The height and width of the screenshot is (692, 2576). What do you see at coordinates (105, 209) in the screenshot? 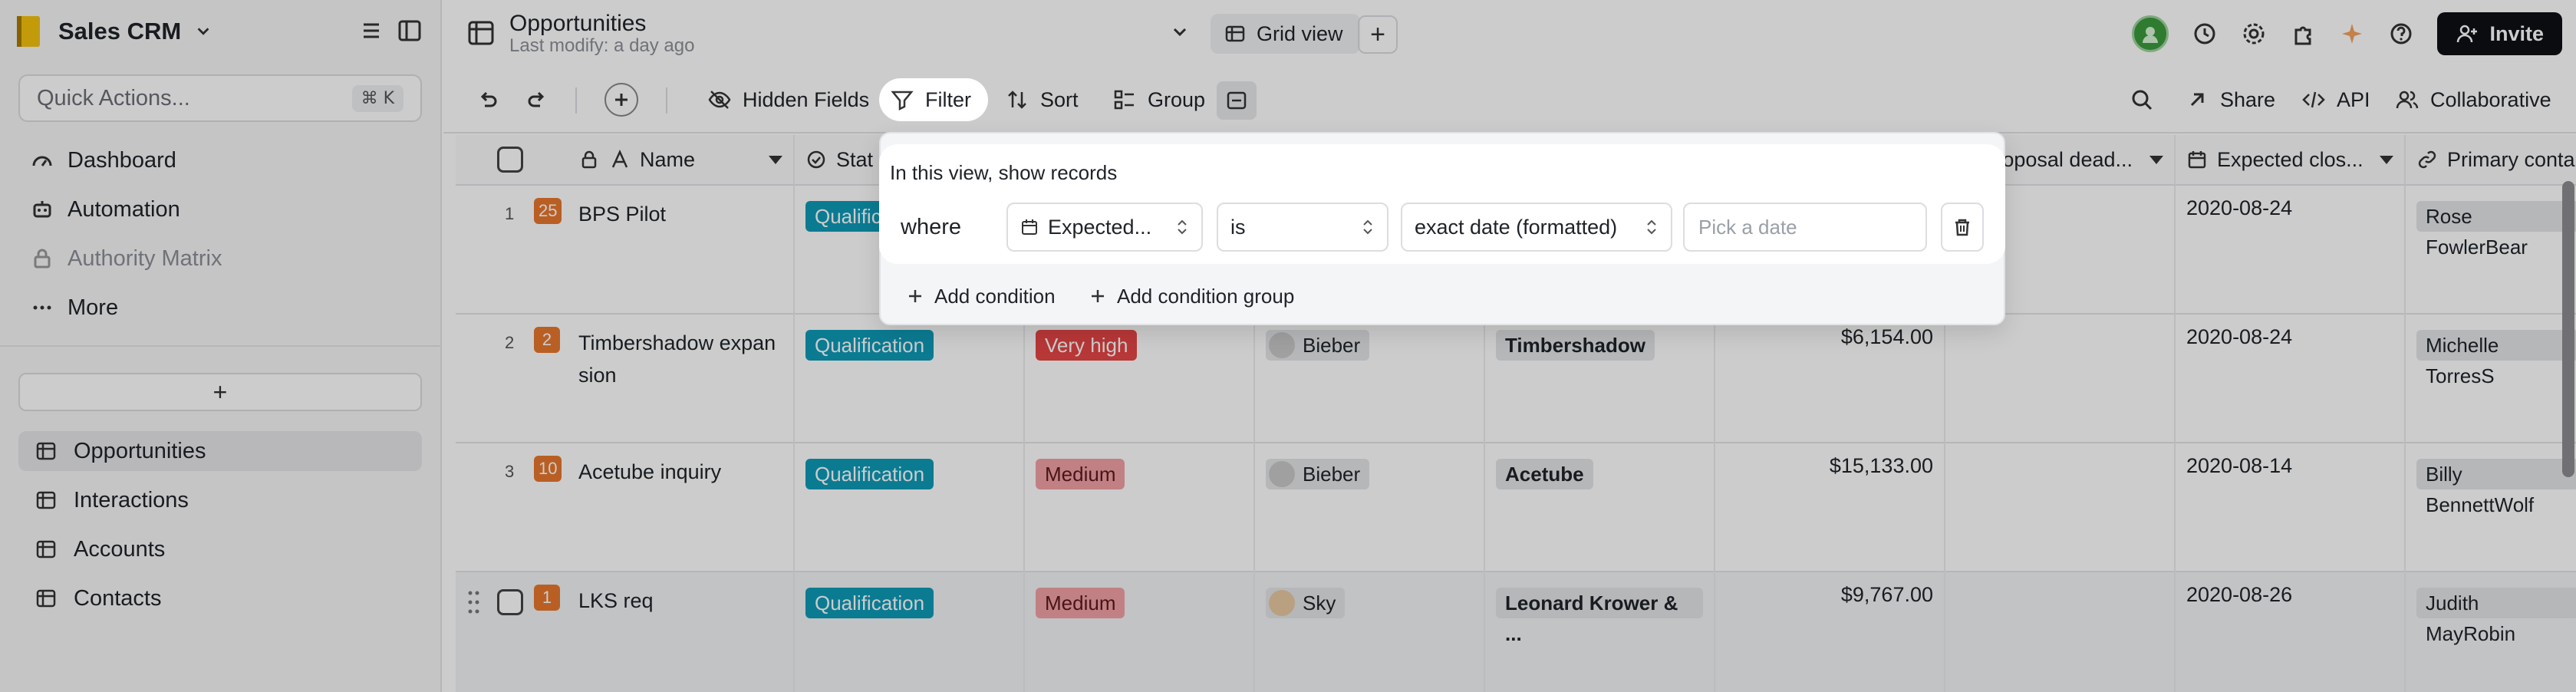
I see `nav-automation: Automation` at bounding box center [105, 209].